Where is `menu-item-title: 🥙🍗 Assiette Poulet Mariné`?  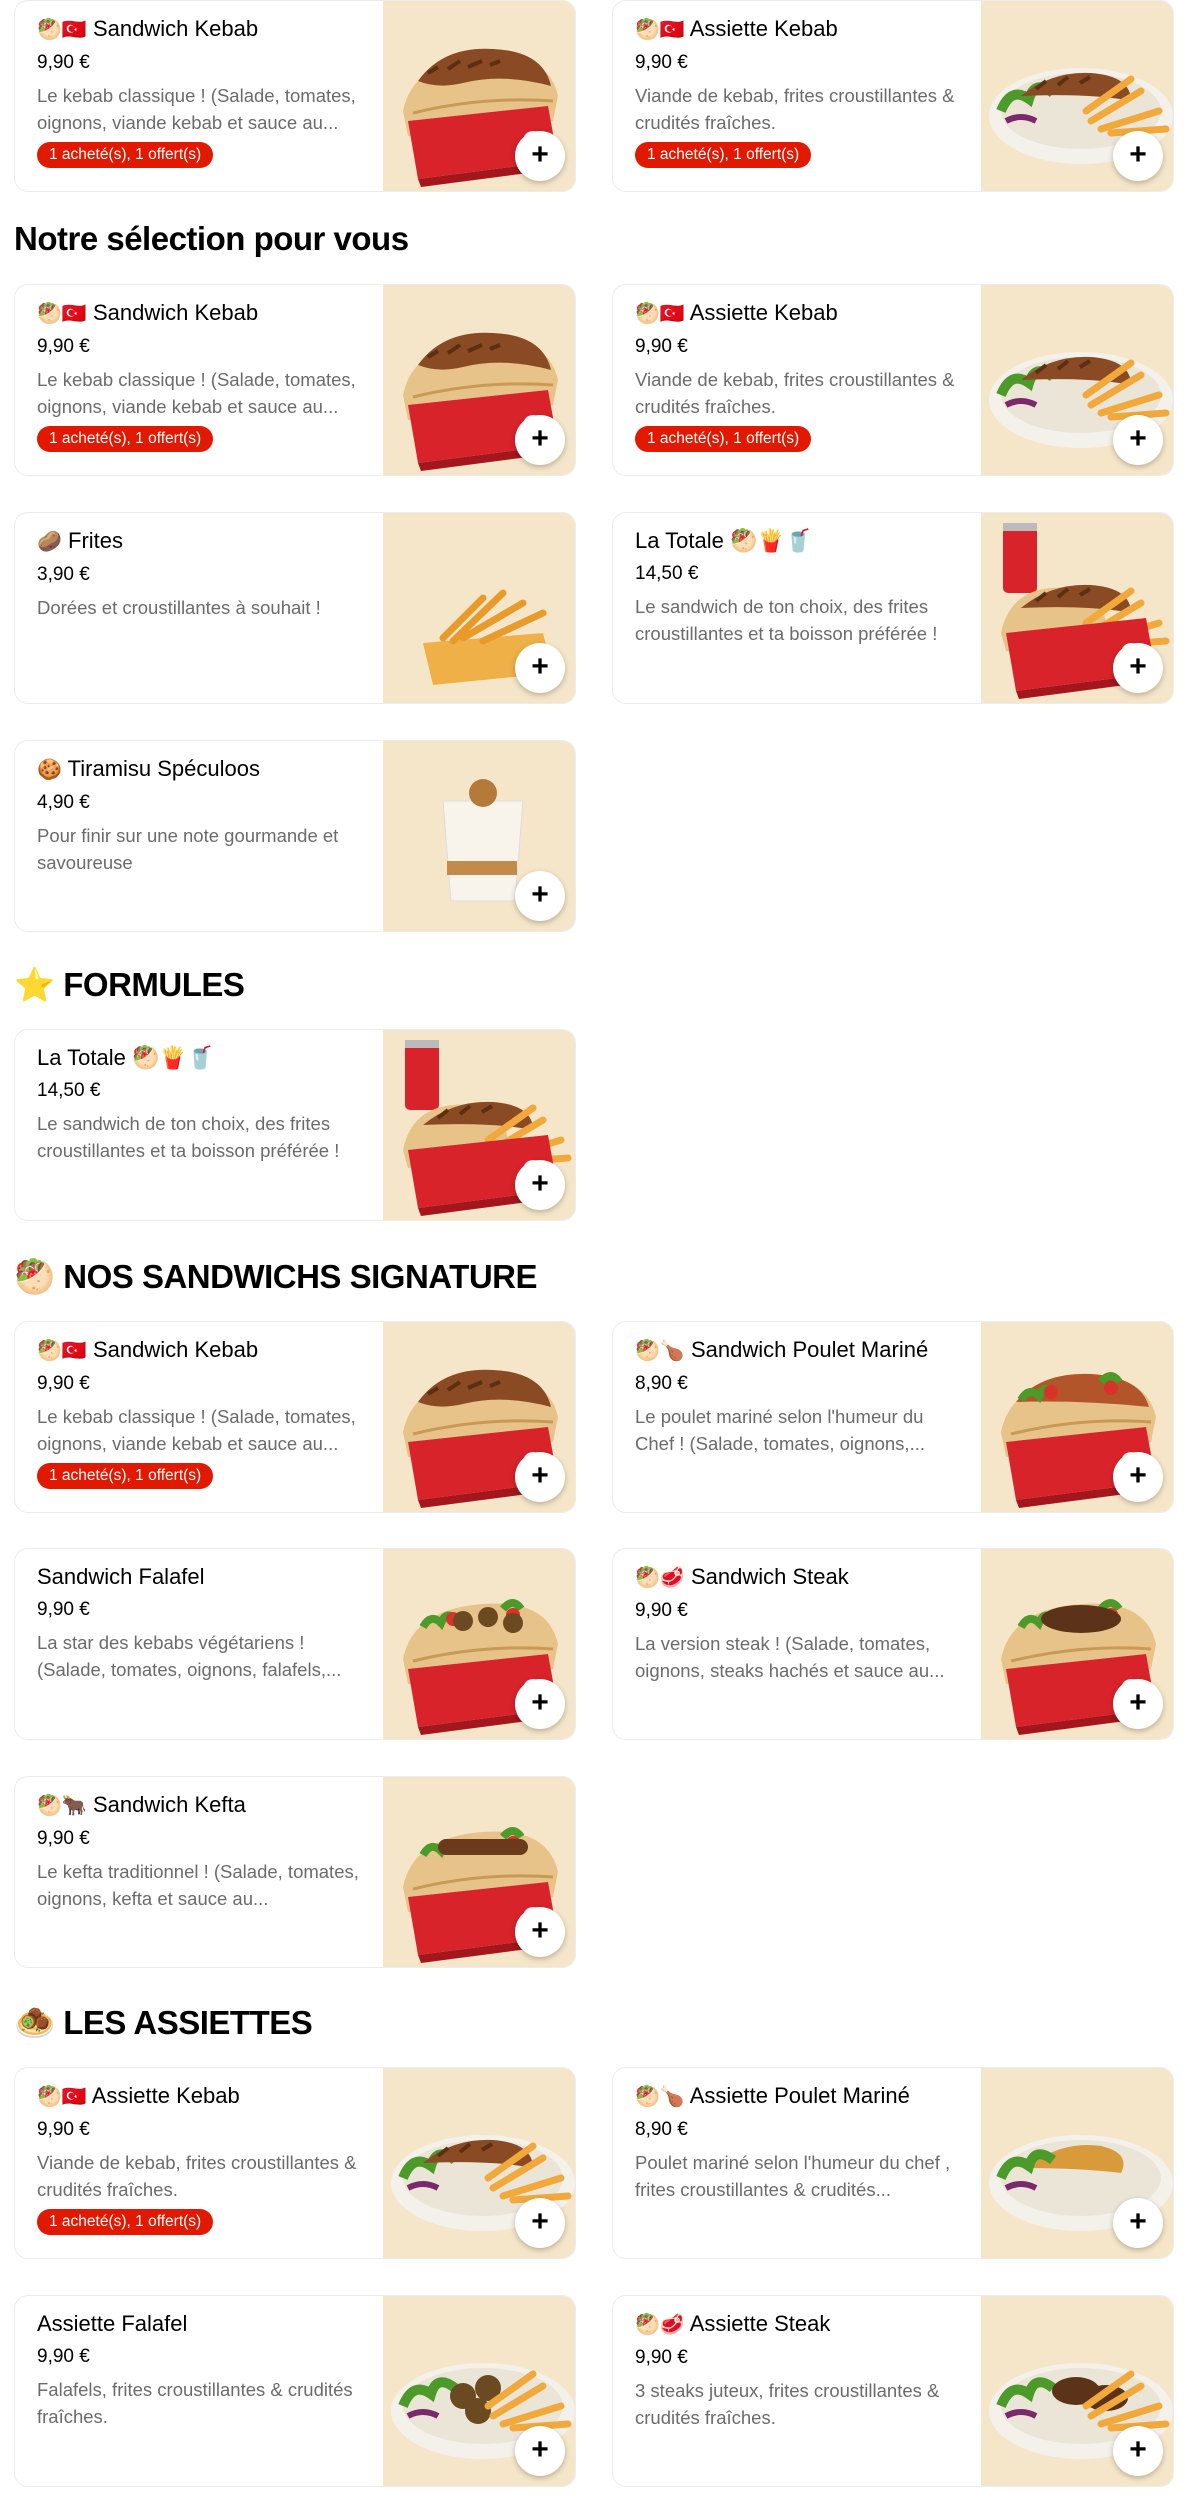
menu-item-title: 🥙🍗 Assiette Poulet Mariné is located at coordinates (800, 2096).